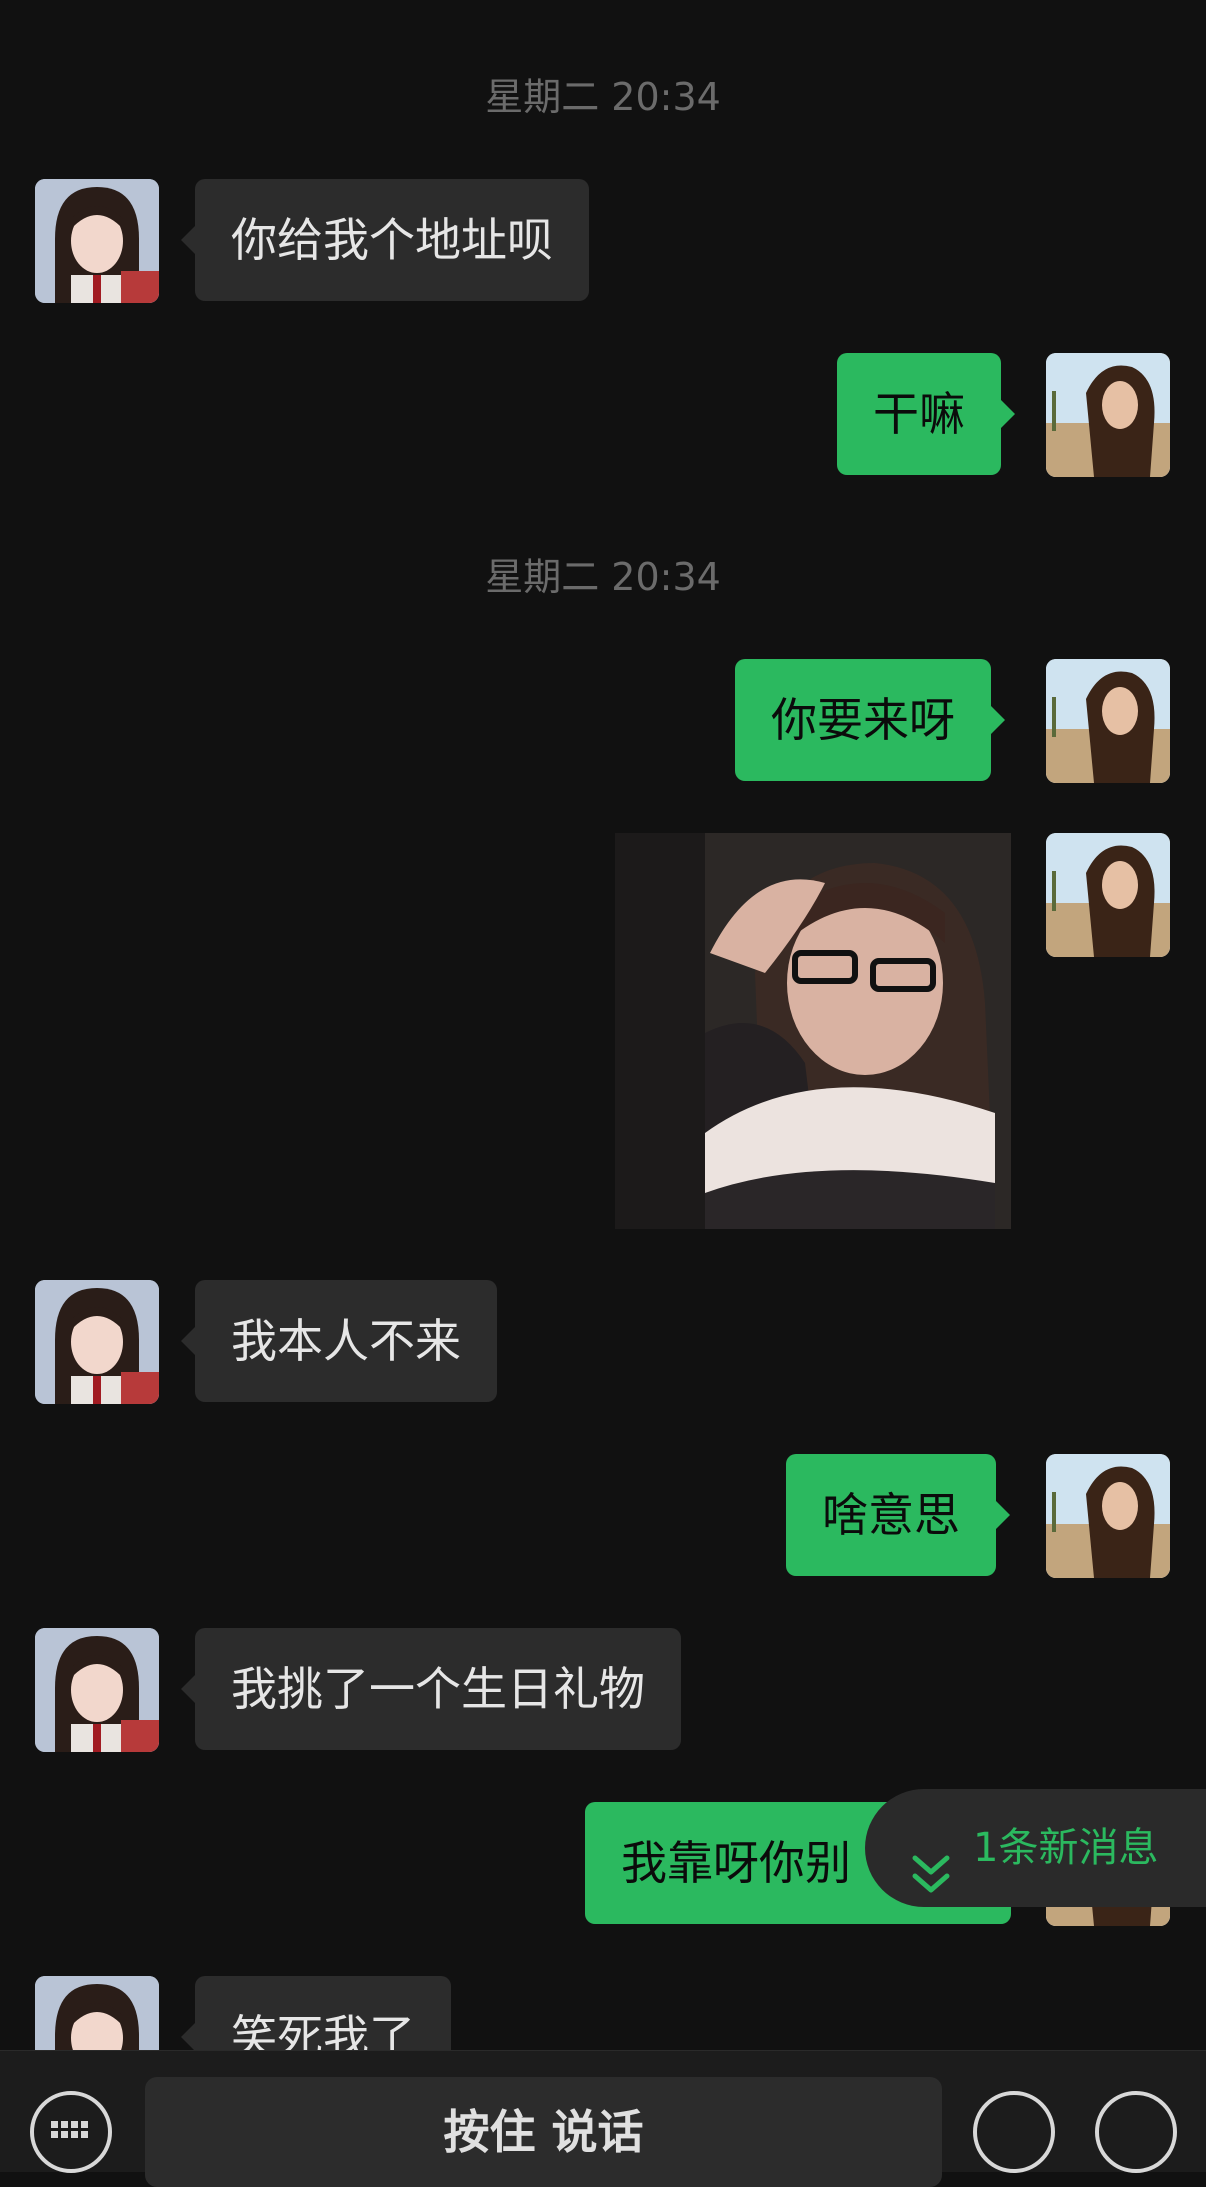  I want to click on more-button, so click(1136, 2132).